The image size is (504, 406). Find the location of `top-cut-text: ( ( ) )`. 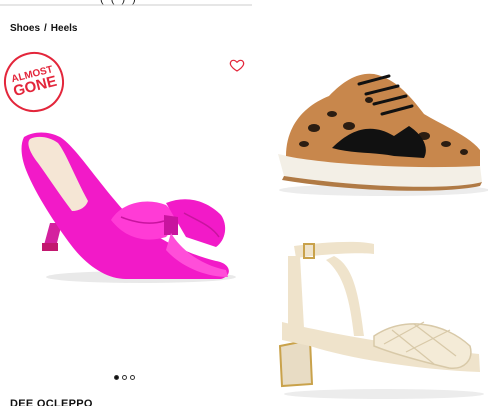

top-cut-text: ( ( ) ) is located at coordinates (119, 2).